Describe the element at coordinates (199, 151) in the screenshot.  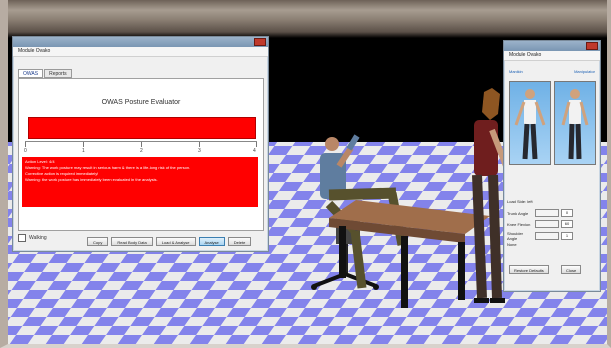
I see `scale-label: 3` at that location.